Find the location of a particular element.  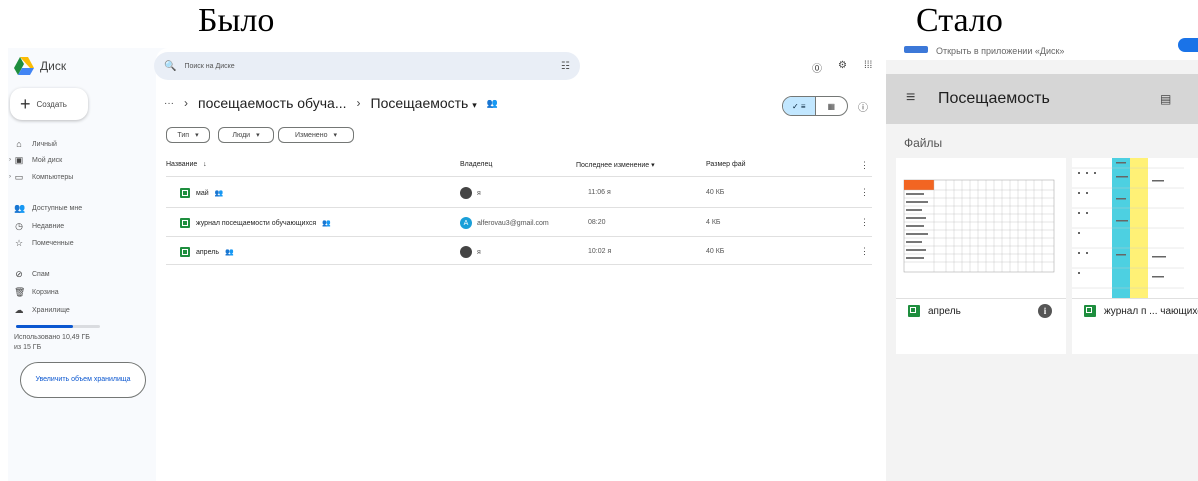

sort-arrow-icon: ↓ is located at coordinates (205, 164).